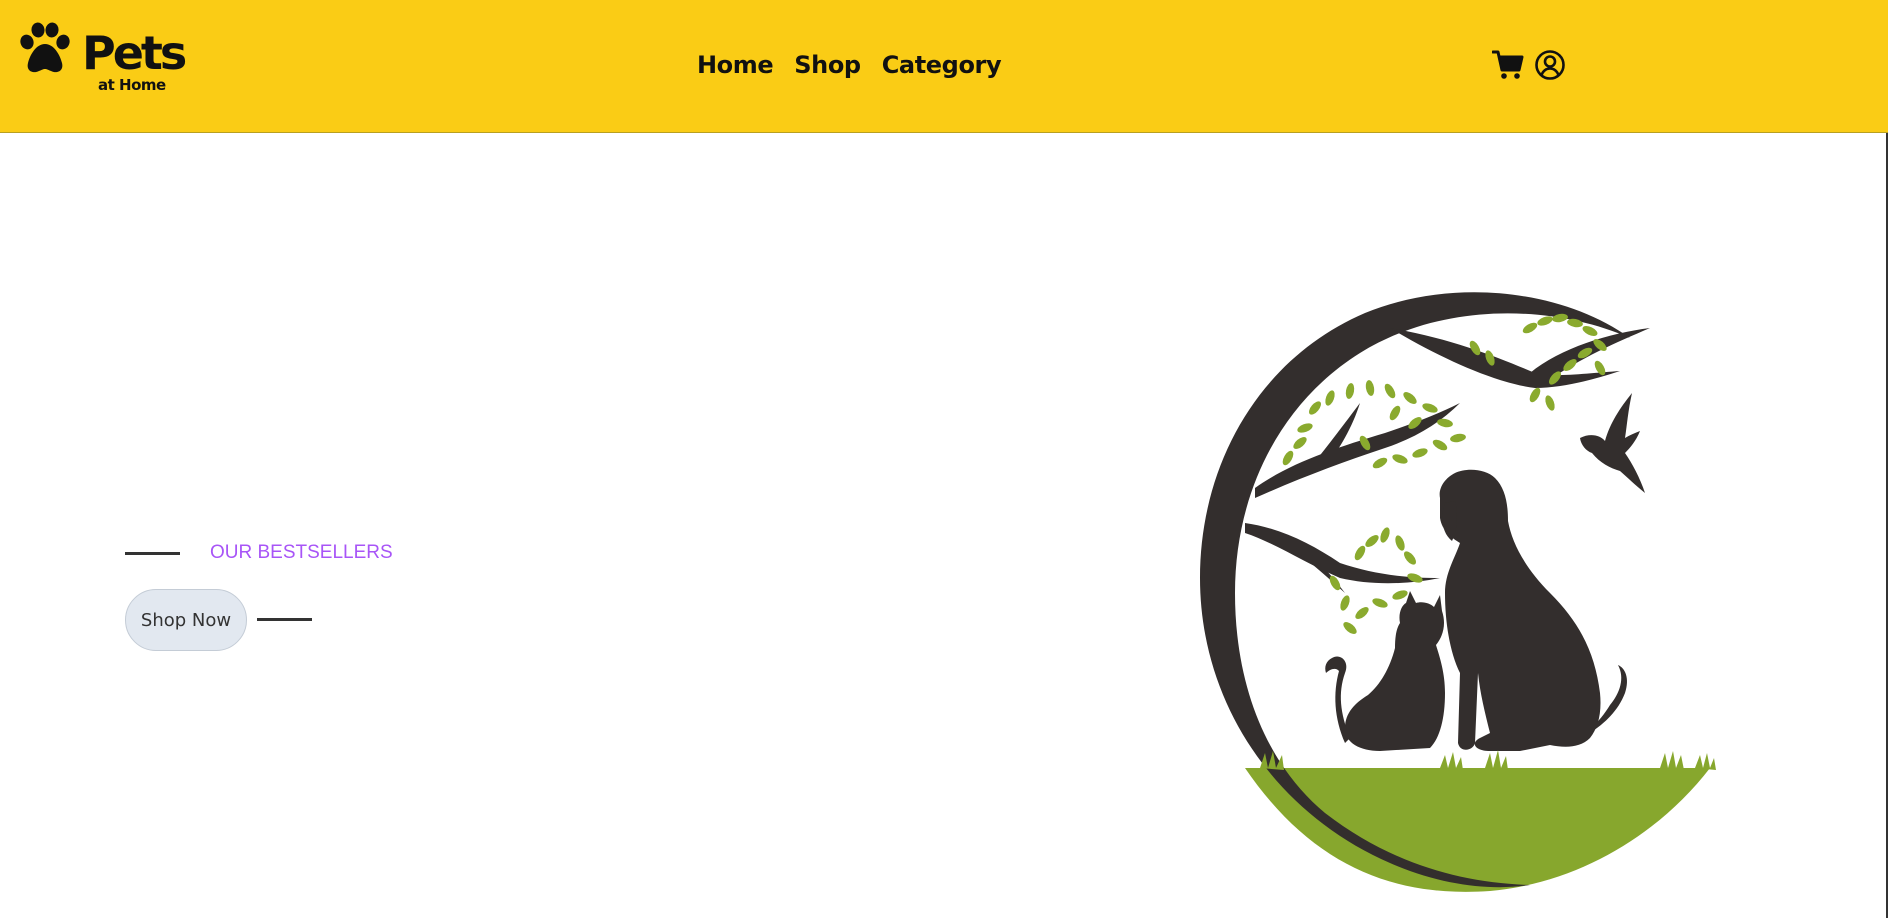  I want to click on brand-logo: Pets at Home, so click(102, 60).